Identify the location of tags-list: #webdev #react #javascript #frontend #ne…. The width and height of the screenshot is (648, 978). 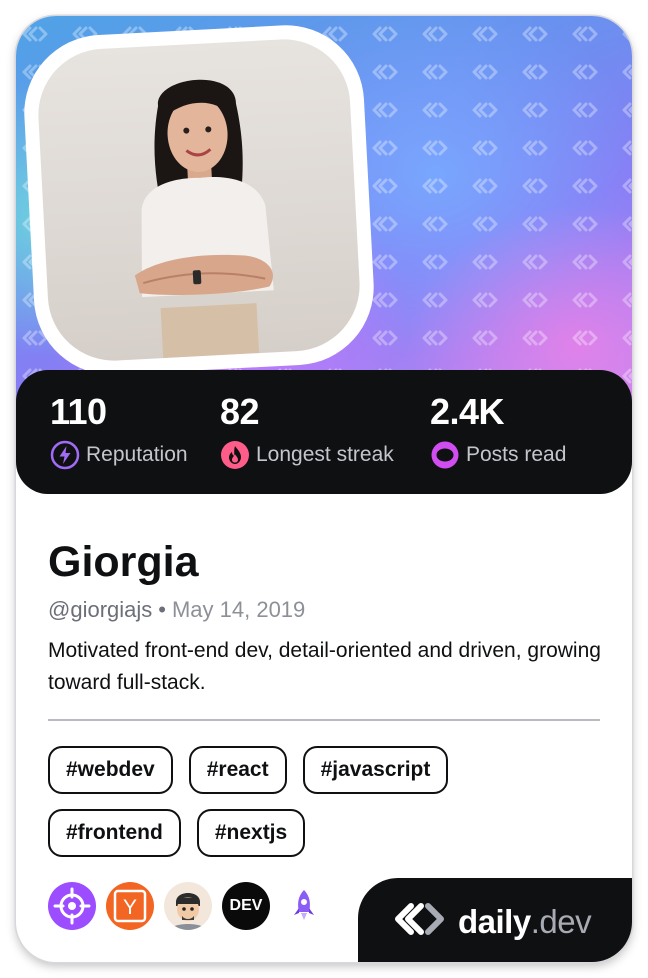
(328, 809).